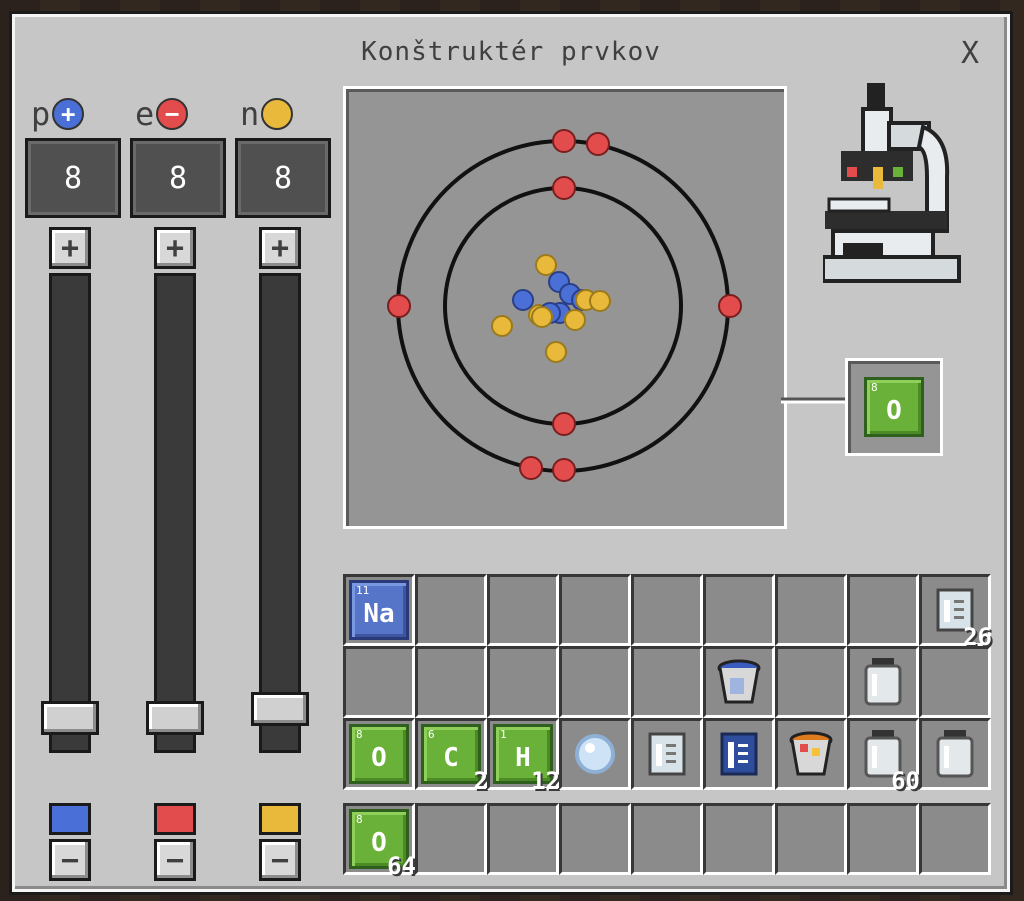 The image size is (1024, 901). I want to click on electron-label: e −, so click(162, 114).